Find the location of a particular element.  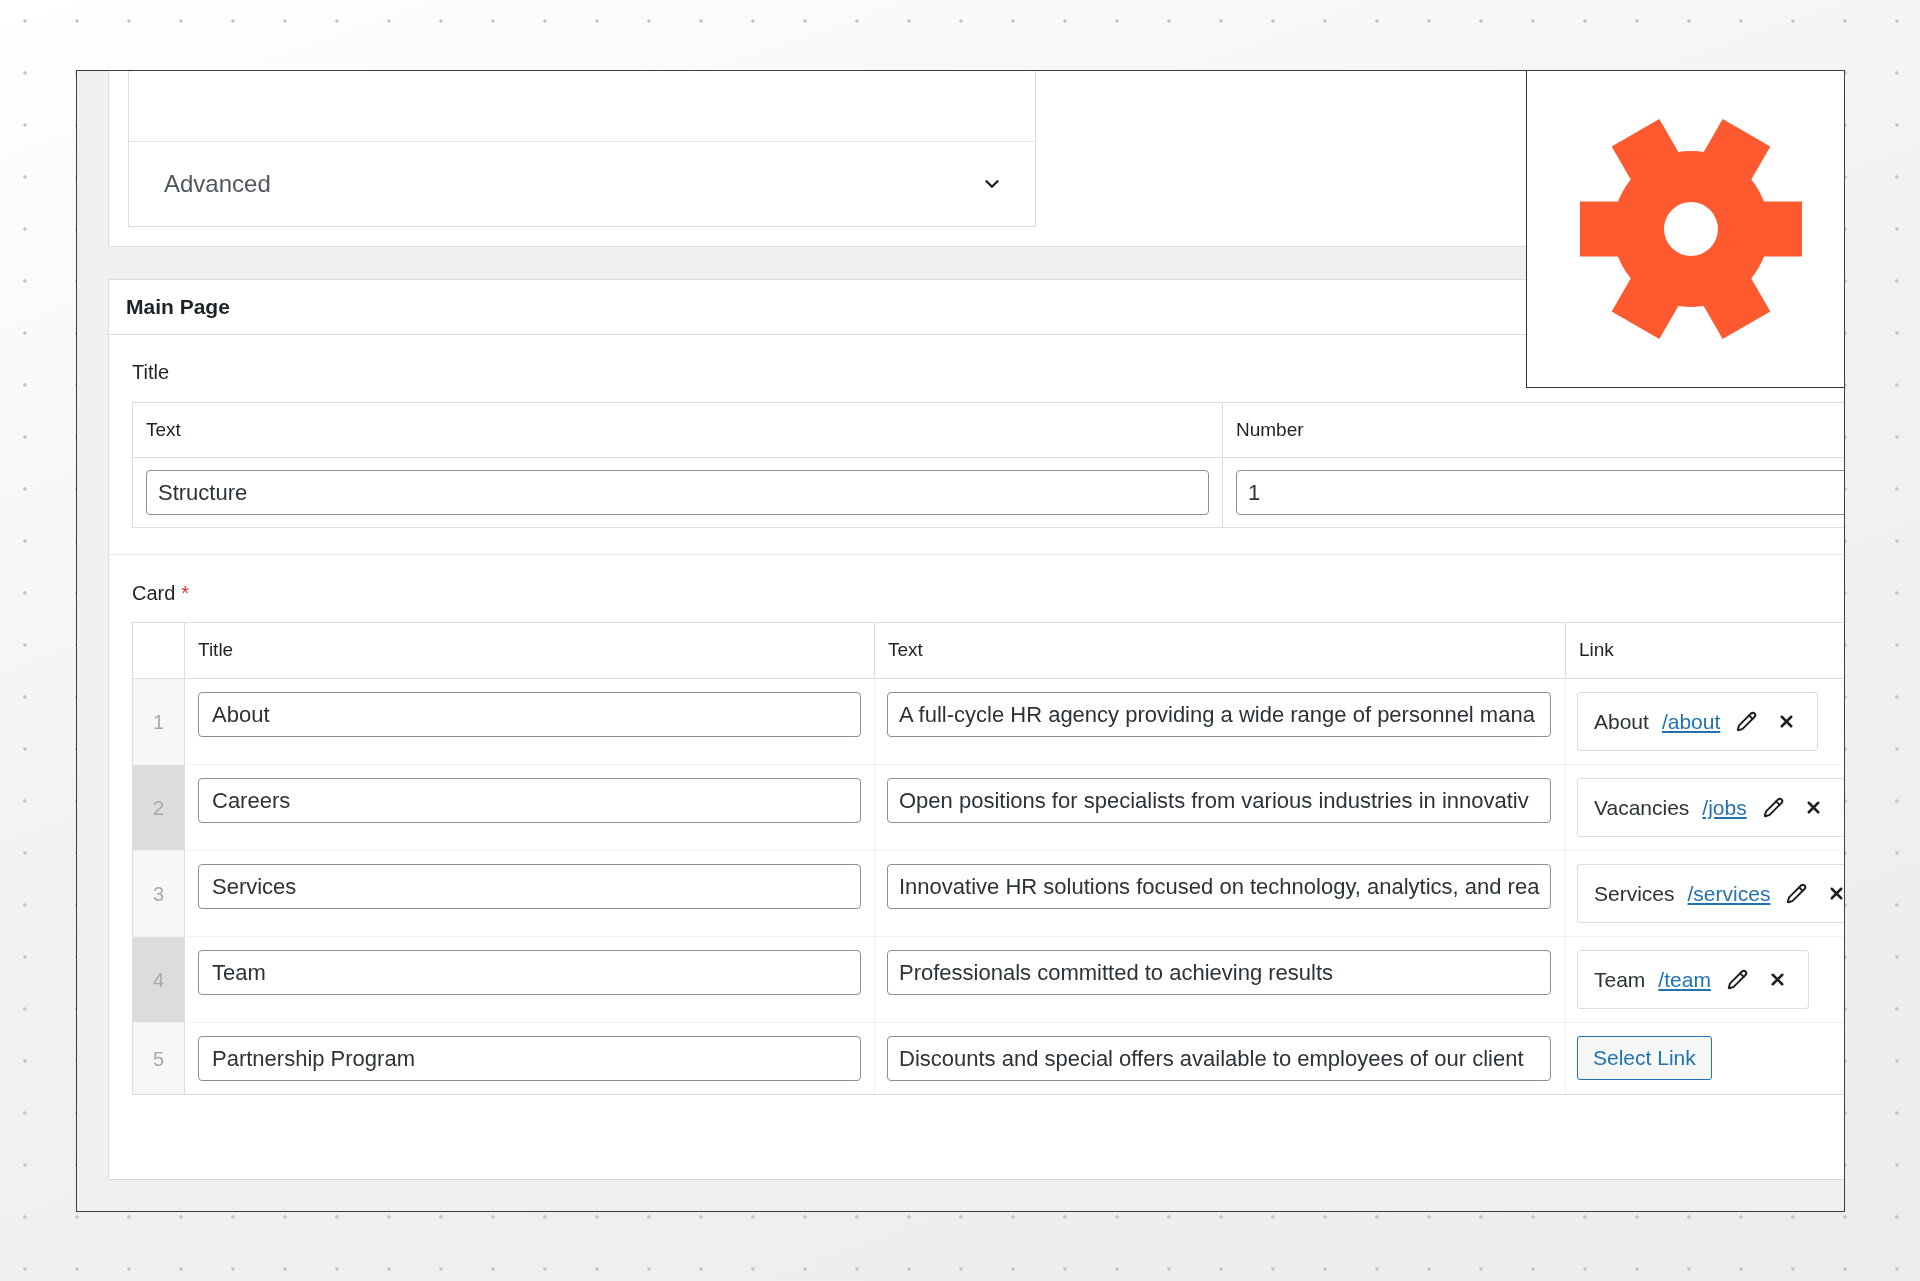

title-input: Careers is located at coordinates (529, 800).